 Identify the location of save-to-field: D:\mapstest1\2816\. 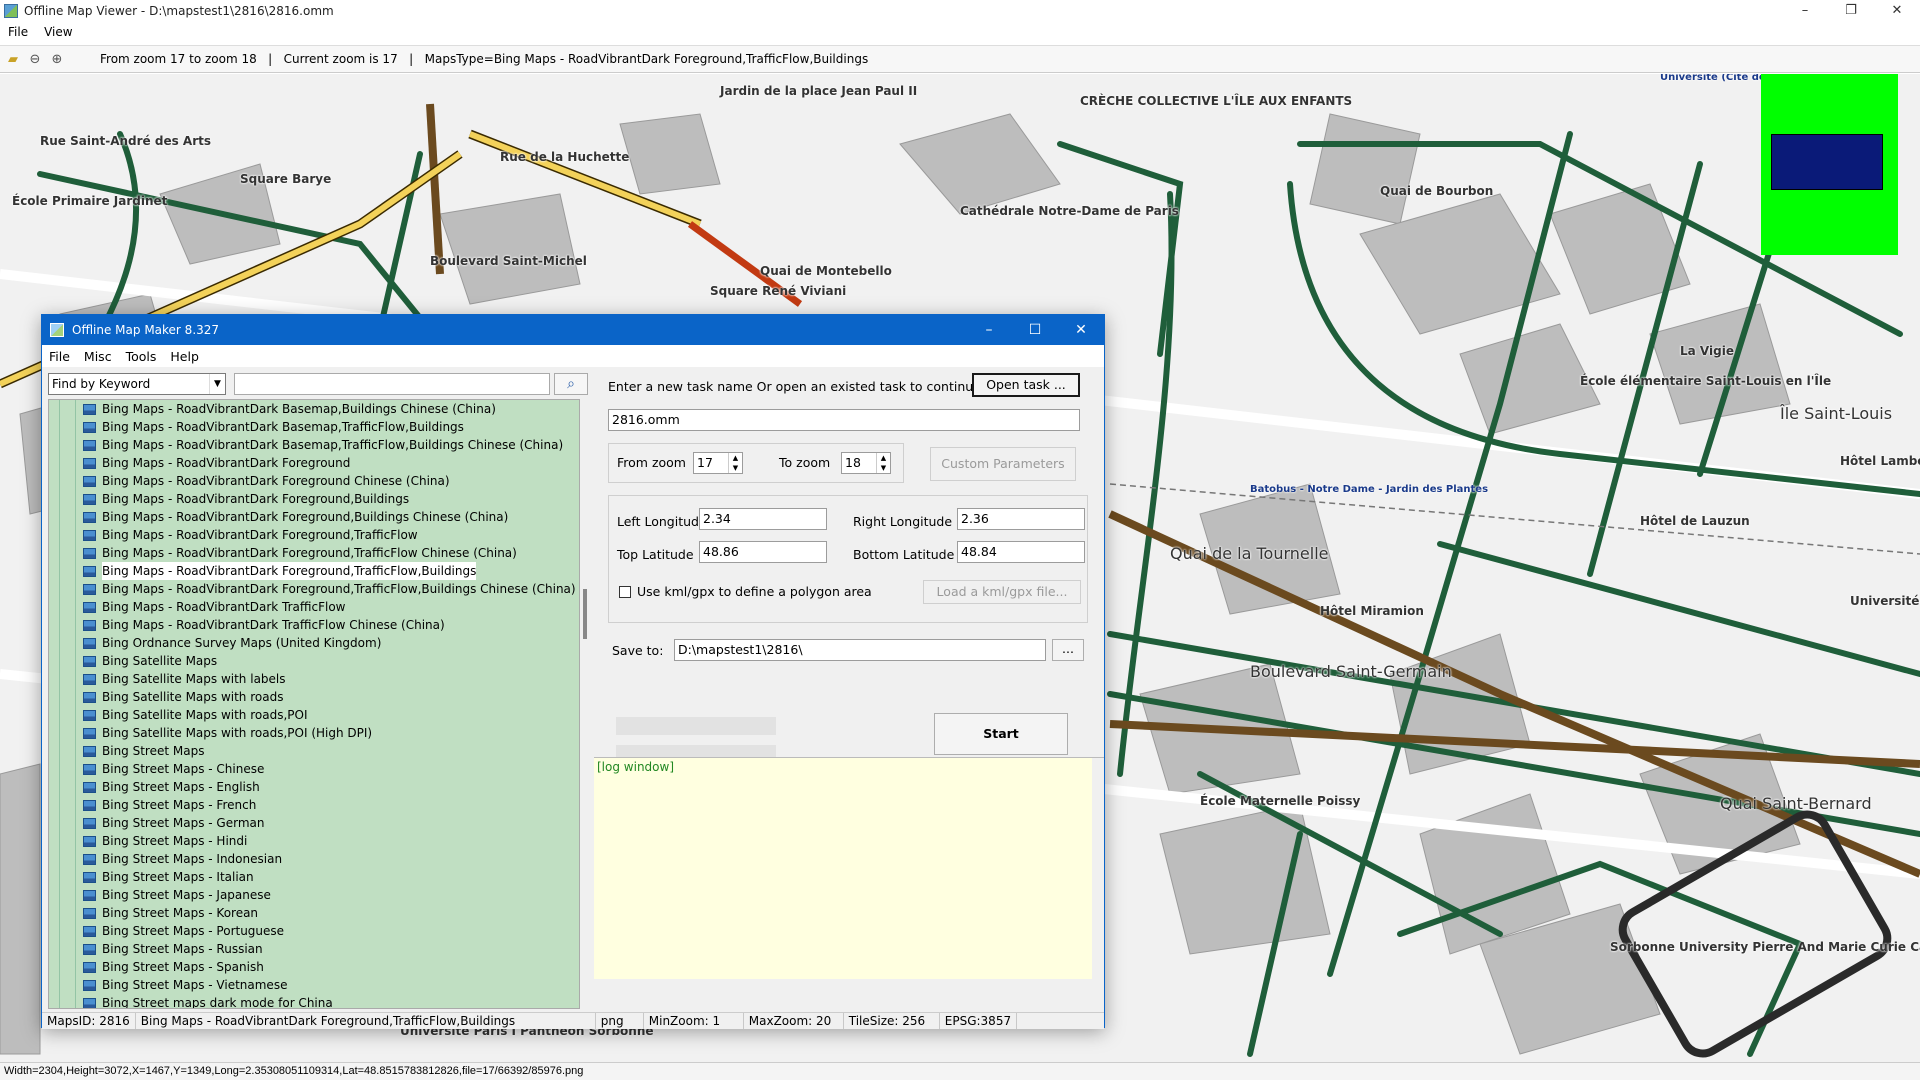
(860, 650).